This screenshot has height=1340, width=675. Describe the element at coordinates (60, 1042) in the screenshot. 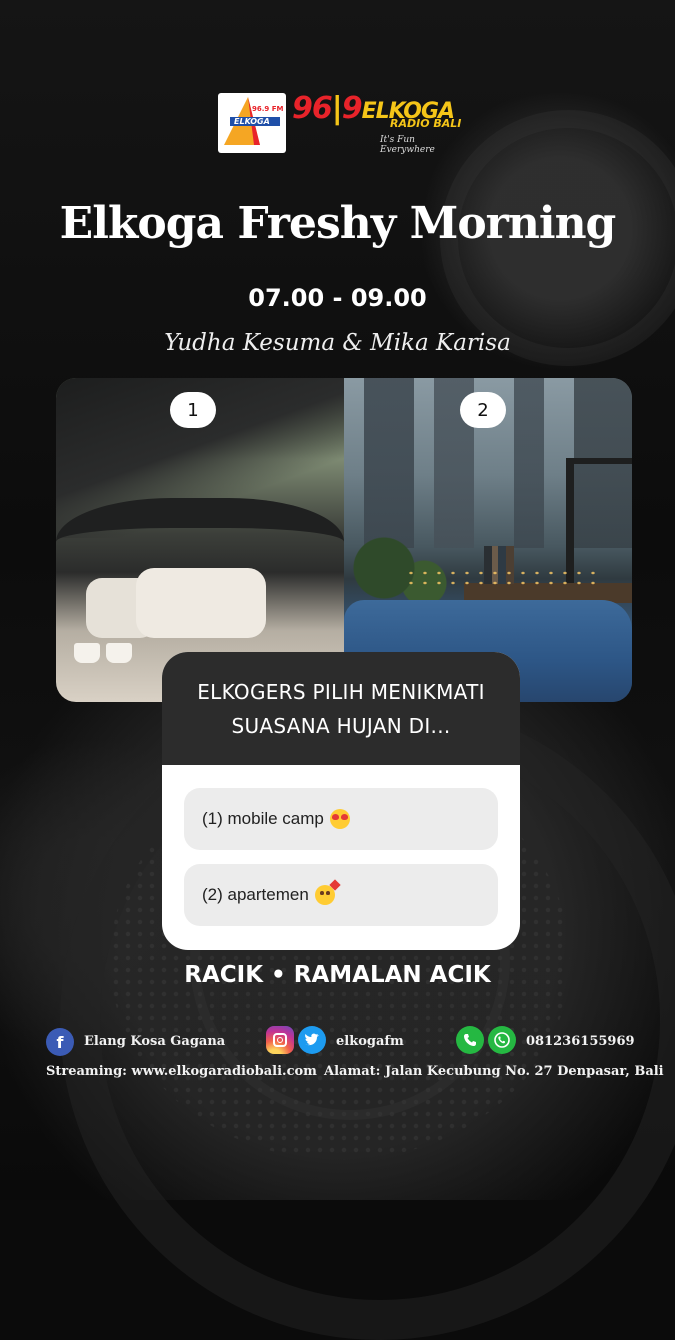

I see `facebook-icon: f` at that location.